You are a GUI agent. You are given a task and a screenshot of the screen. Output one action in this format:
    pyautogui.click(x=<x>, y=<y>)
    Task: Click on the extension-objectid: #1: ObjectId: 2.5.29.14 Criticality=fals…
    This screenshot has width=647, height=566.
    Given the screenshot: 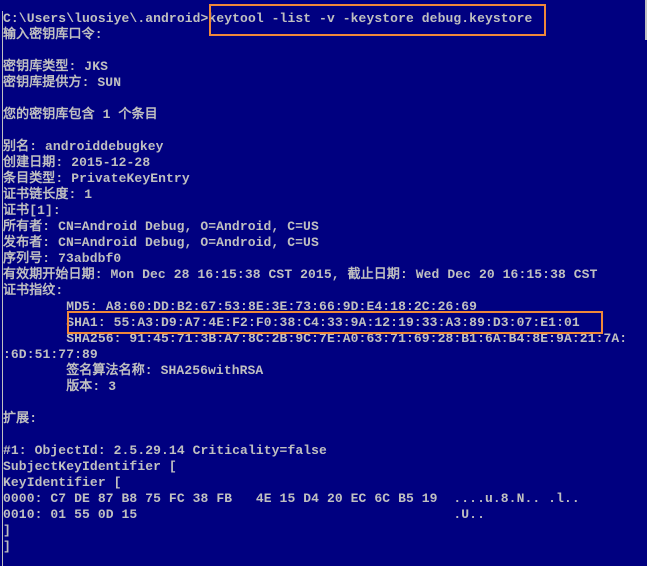 What is the action you would take?
    pyautogui.click(x=165, y=450)
    